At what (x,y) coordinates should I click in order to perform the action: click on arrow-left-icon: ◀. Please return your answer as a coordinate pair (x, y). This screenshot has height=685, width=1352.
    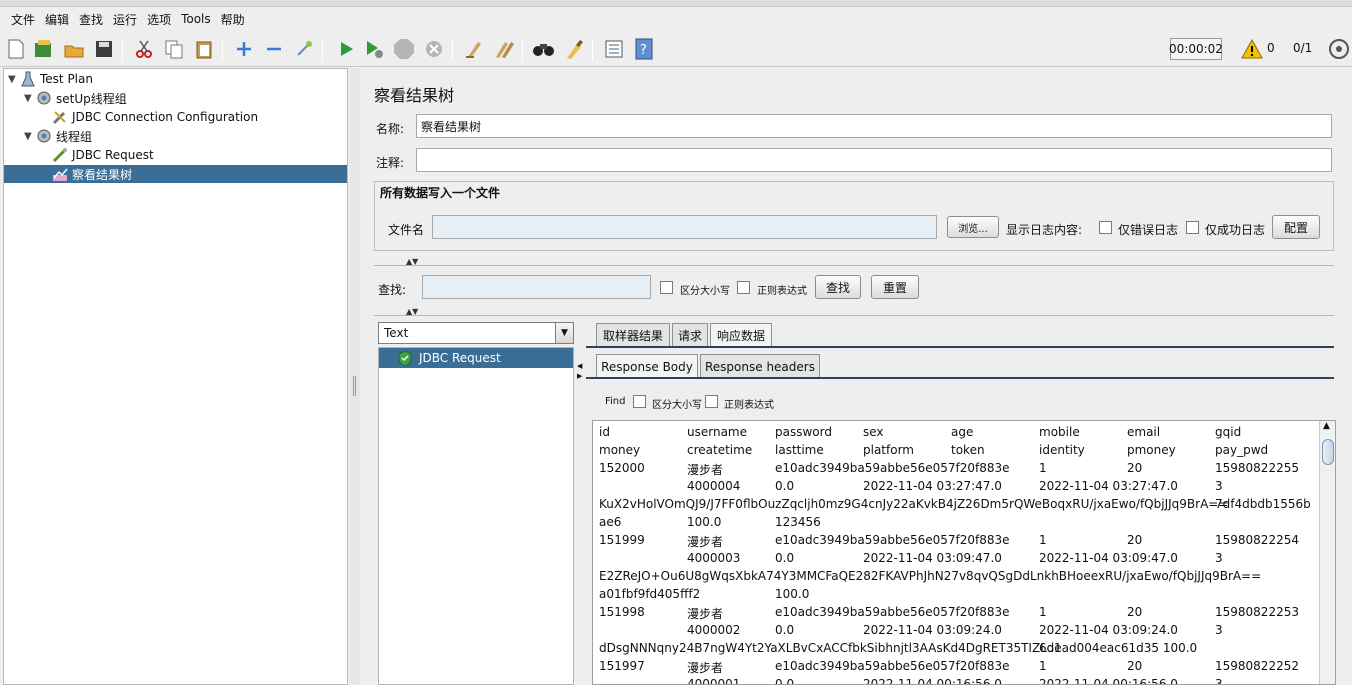
    Looking at the image, I should click on (579, 366).